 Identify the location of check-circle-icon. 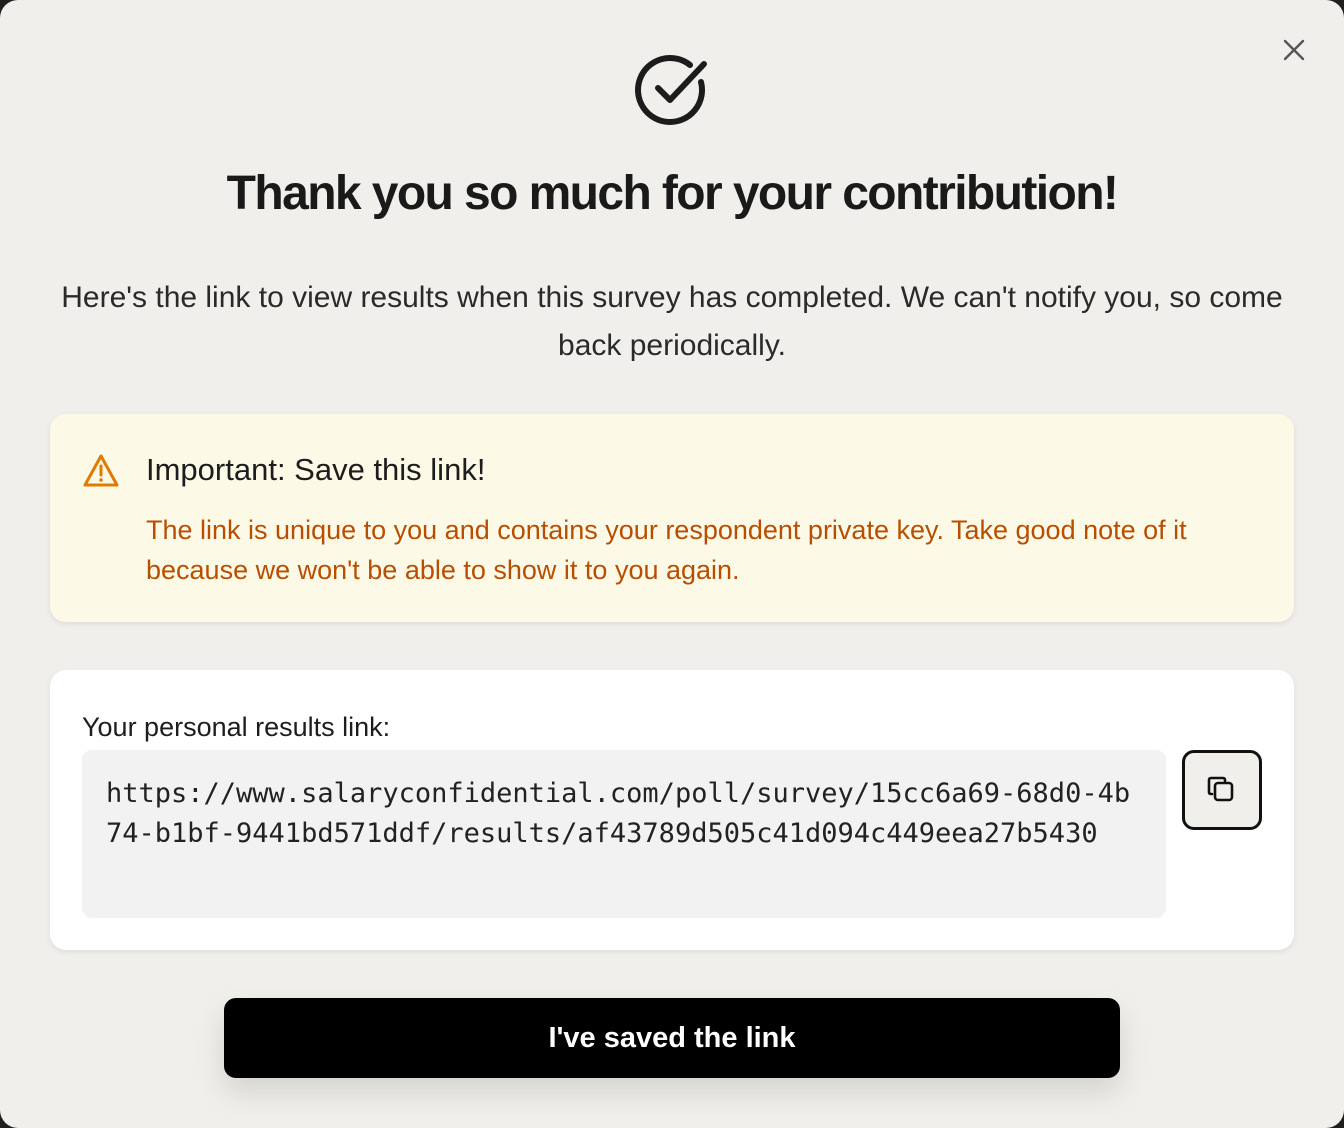
(671, 90).